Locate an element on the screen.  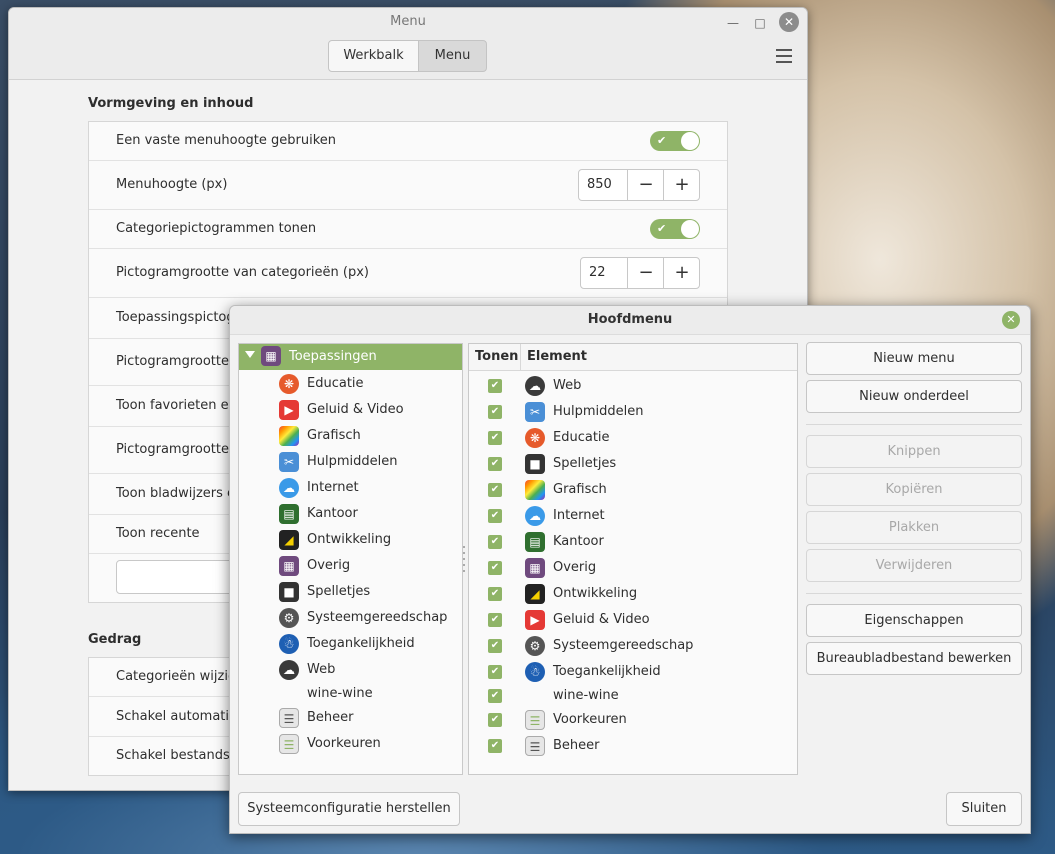
office-icon: ▤ is located at coordinates (535, 542).